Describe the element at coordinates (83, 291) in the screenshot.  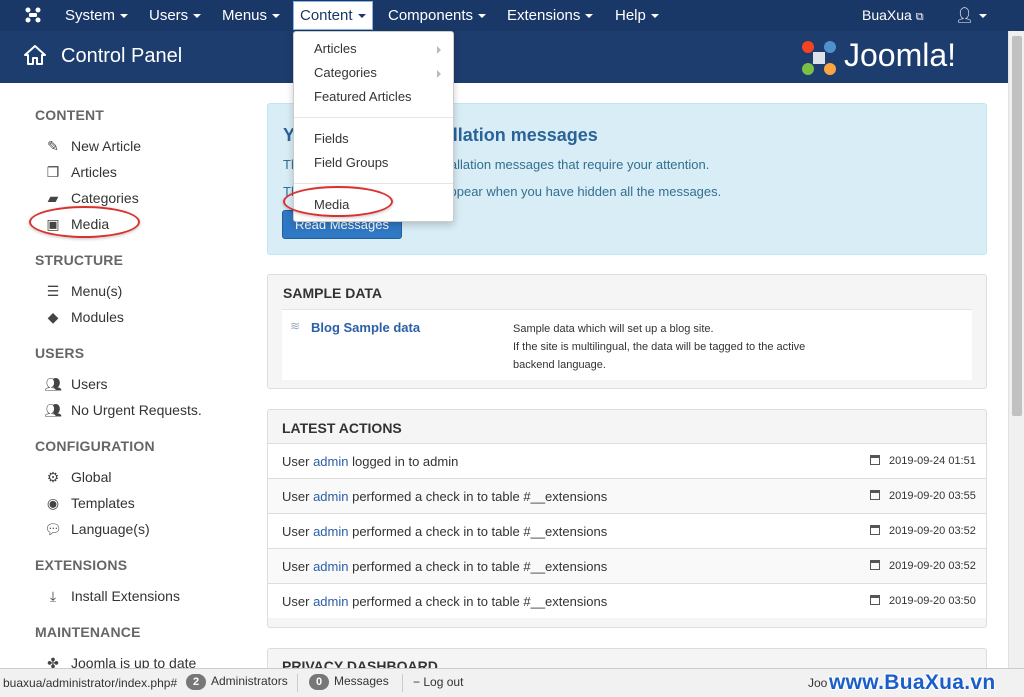
I see `sidebar-item-menus: ☰ Menu(s)` at that location.